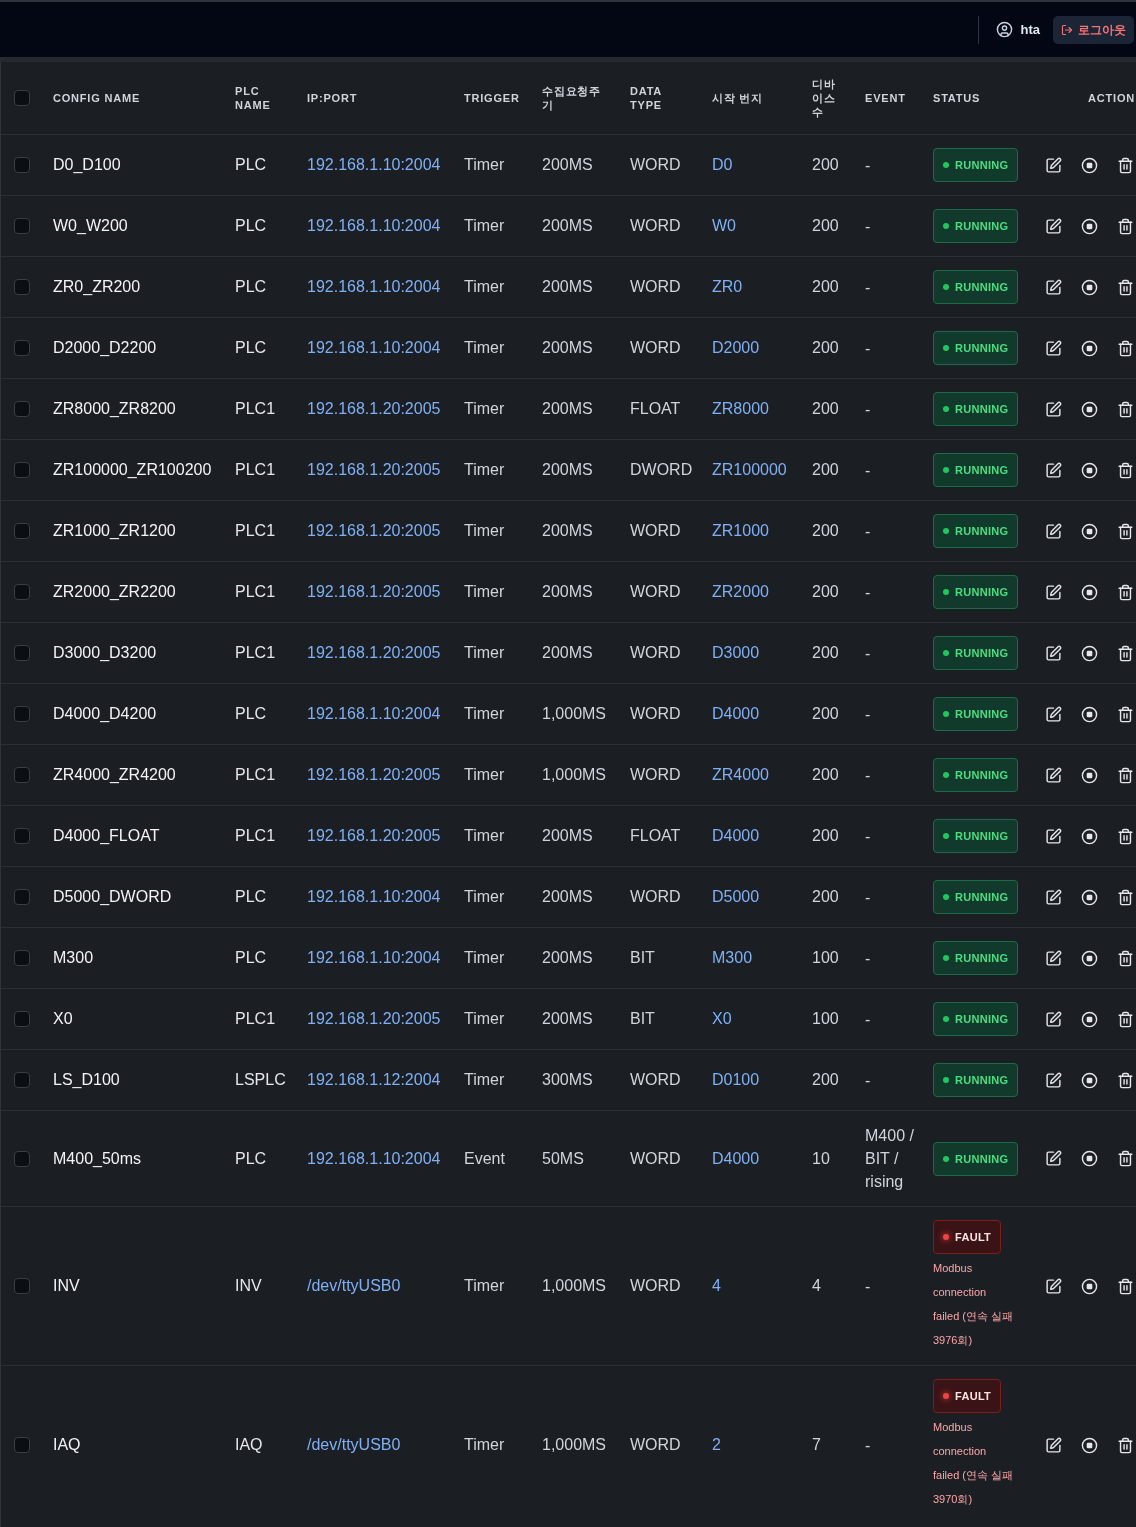 The image size is (1136, 1527). I want to click on device-count-cell: 4, so click(816, 1285).